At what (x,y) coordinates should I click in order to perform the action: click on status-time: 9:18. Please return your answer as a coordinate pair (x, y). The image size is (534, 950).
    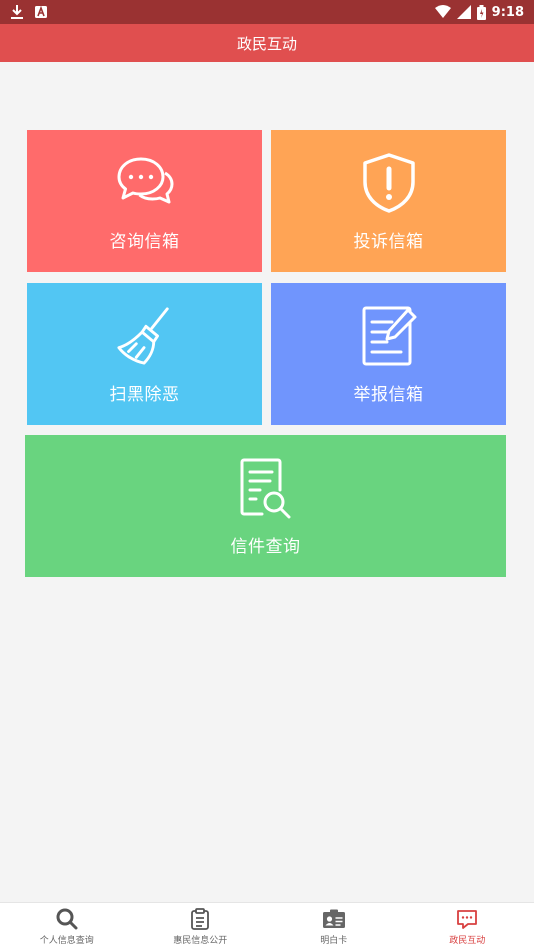
    Looking at the image, I should click on (507, 12).